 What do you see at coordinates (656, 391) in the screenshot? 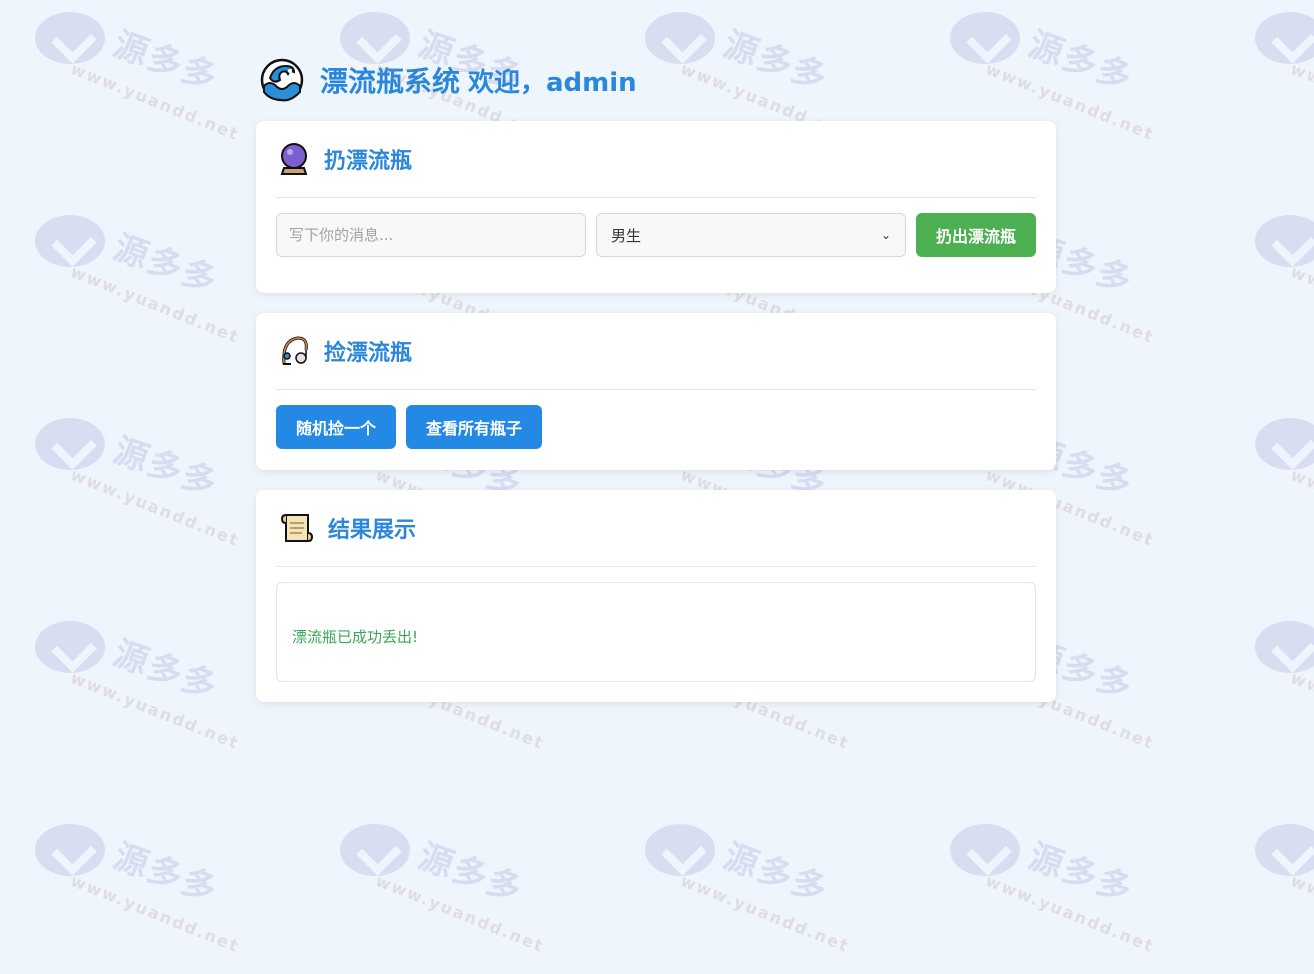
I see `pick-bottle-card: 捡漂流瓶 随机捡一个 查看所有瓶子` at bounding box center [656, 391].